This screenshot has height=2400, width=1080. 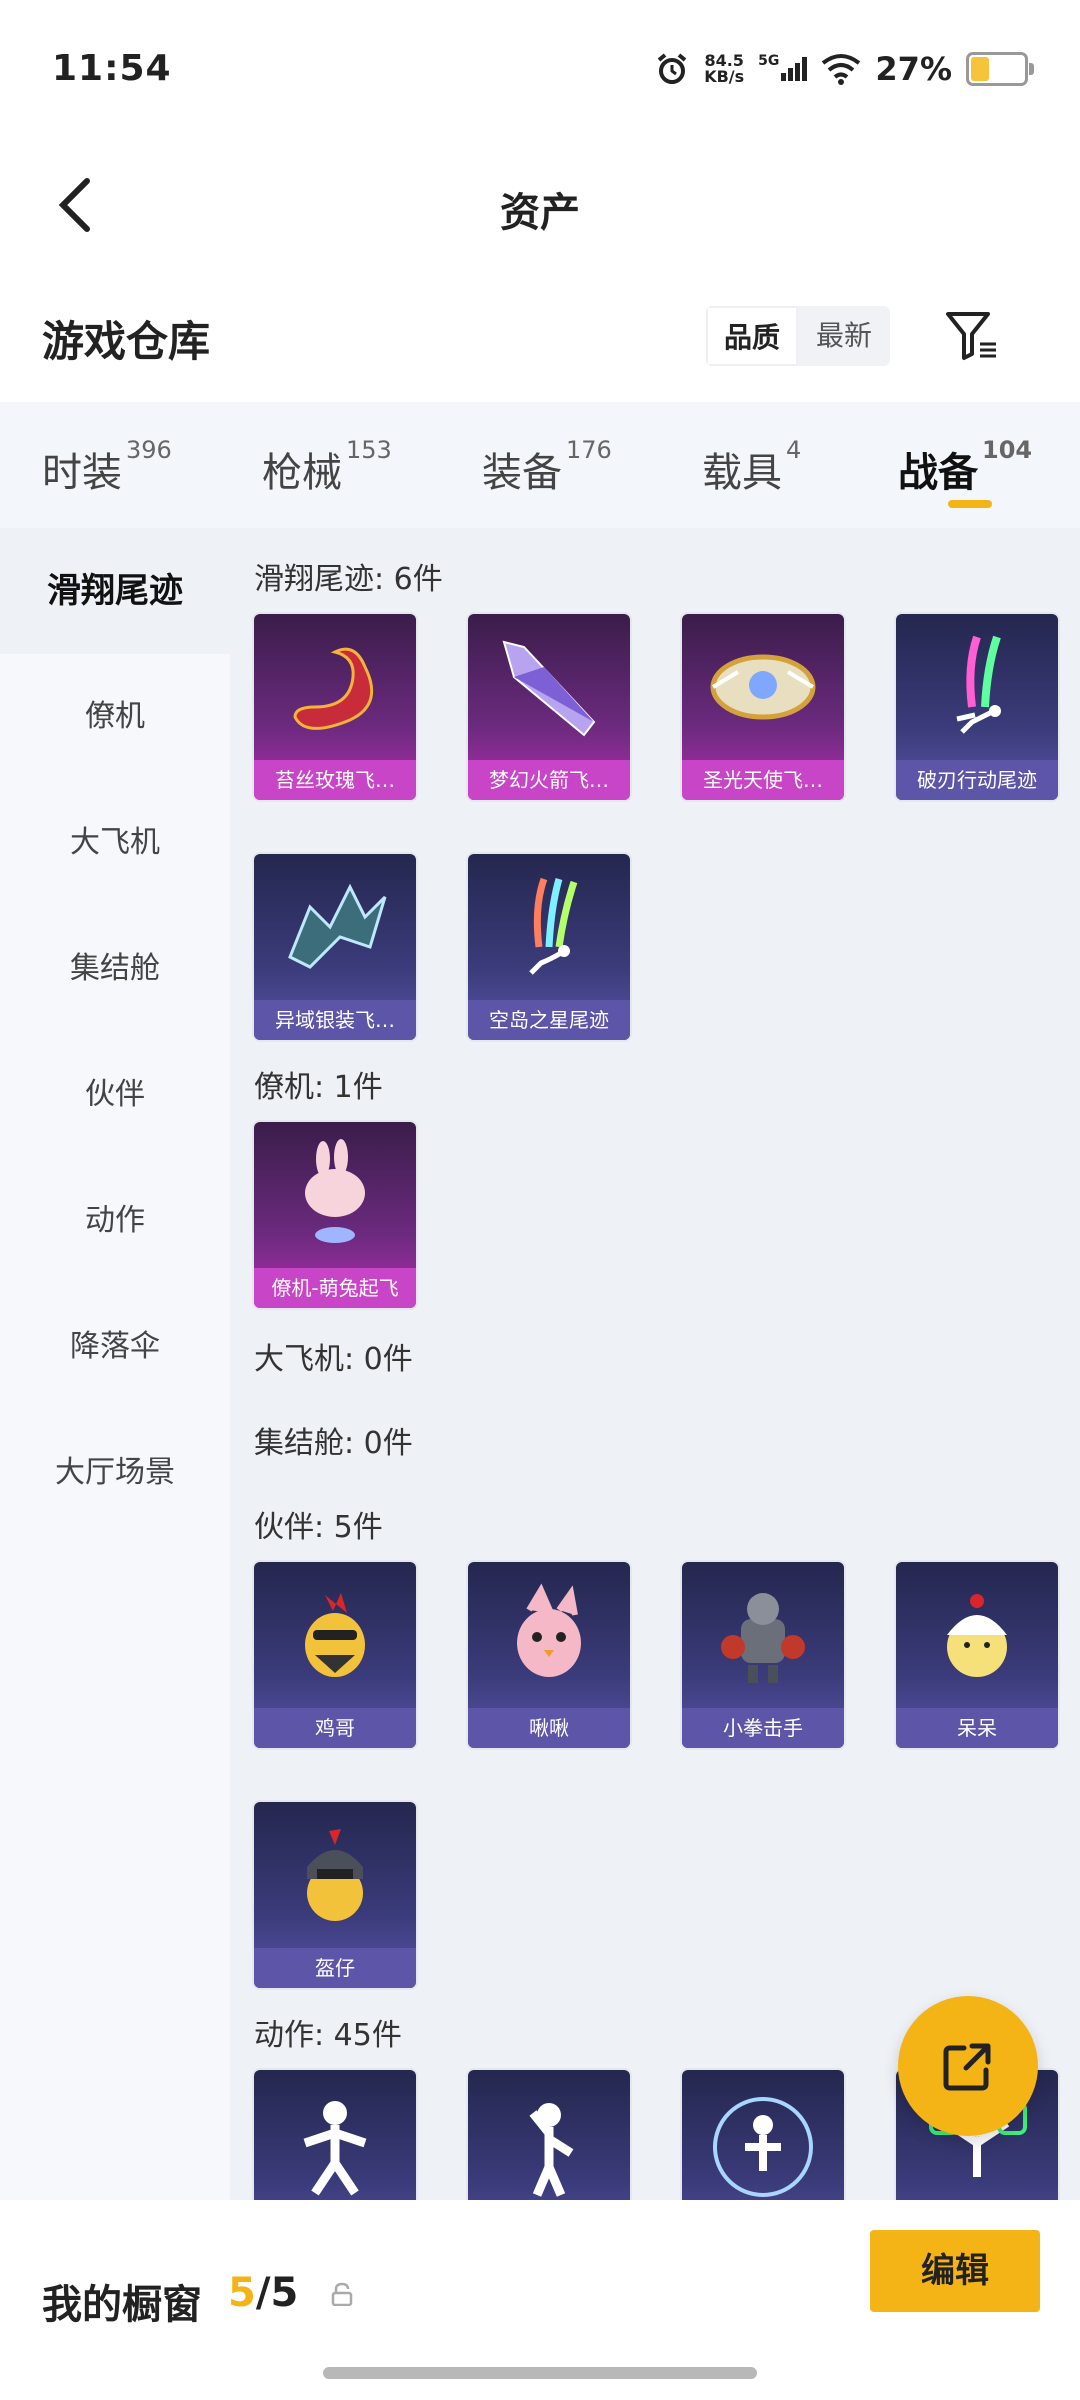 What do you see at coordinates (122, 2305) in the screenshot?
I see `showcase-label: 我的橱窗` at bounding box center [122, 2305].